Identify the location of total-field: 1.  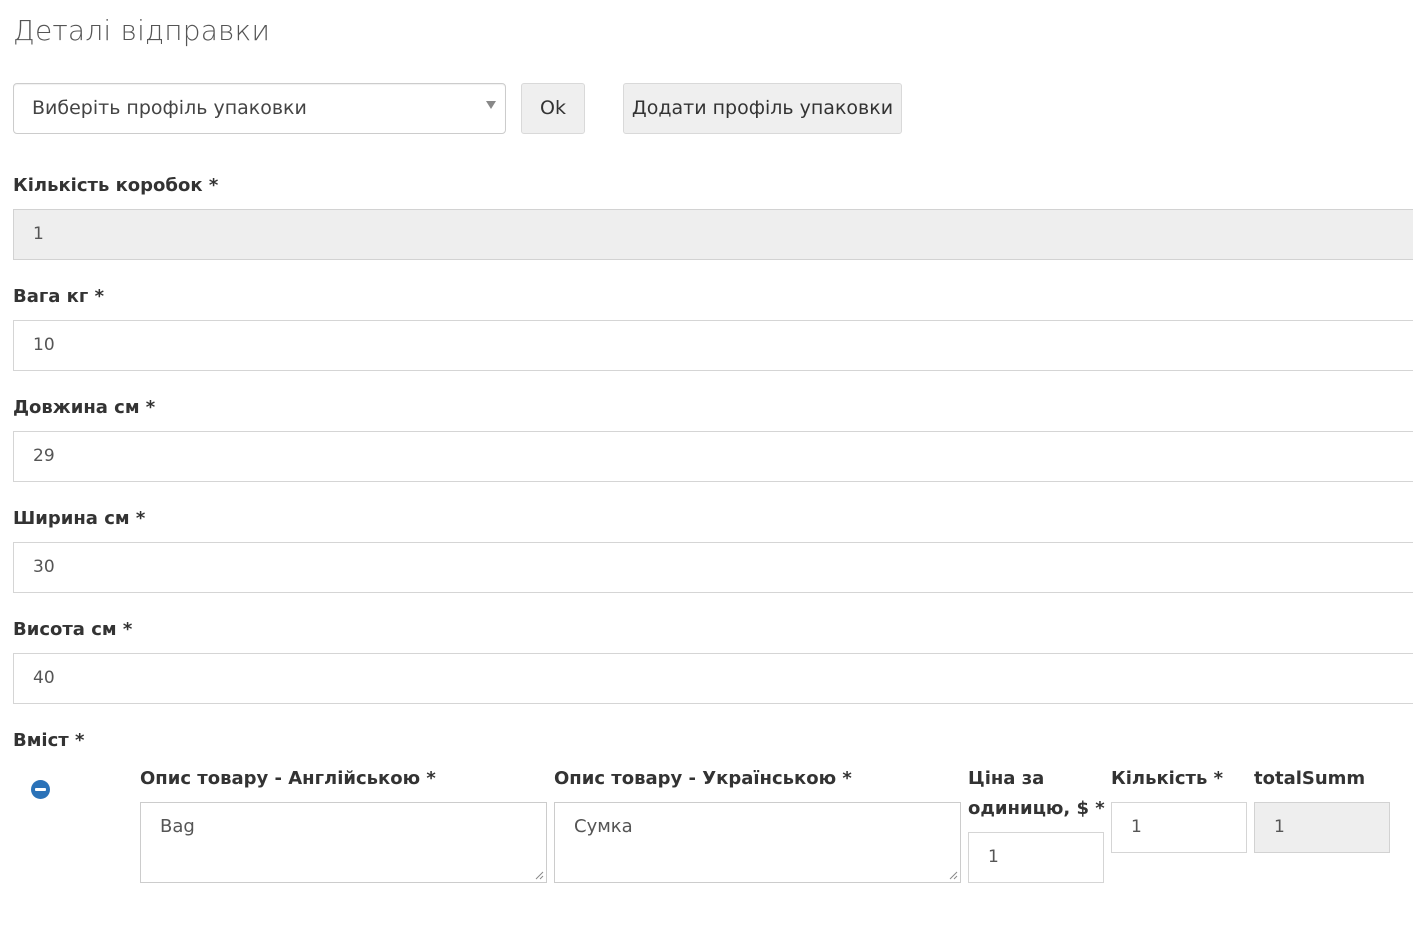
(1322, 827).